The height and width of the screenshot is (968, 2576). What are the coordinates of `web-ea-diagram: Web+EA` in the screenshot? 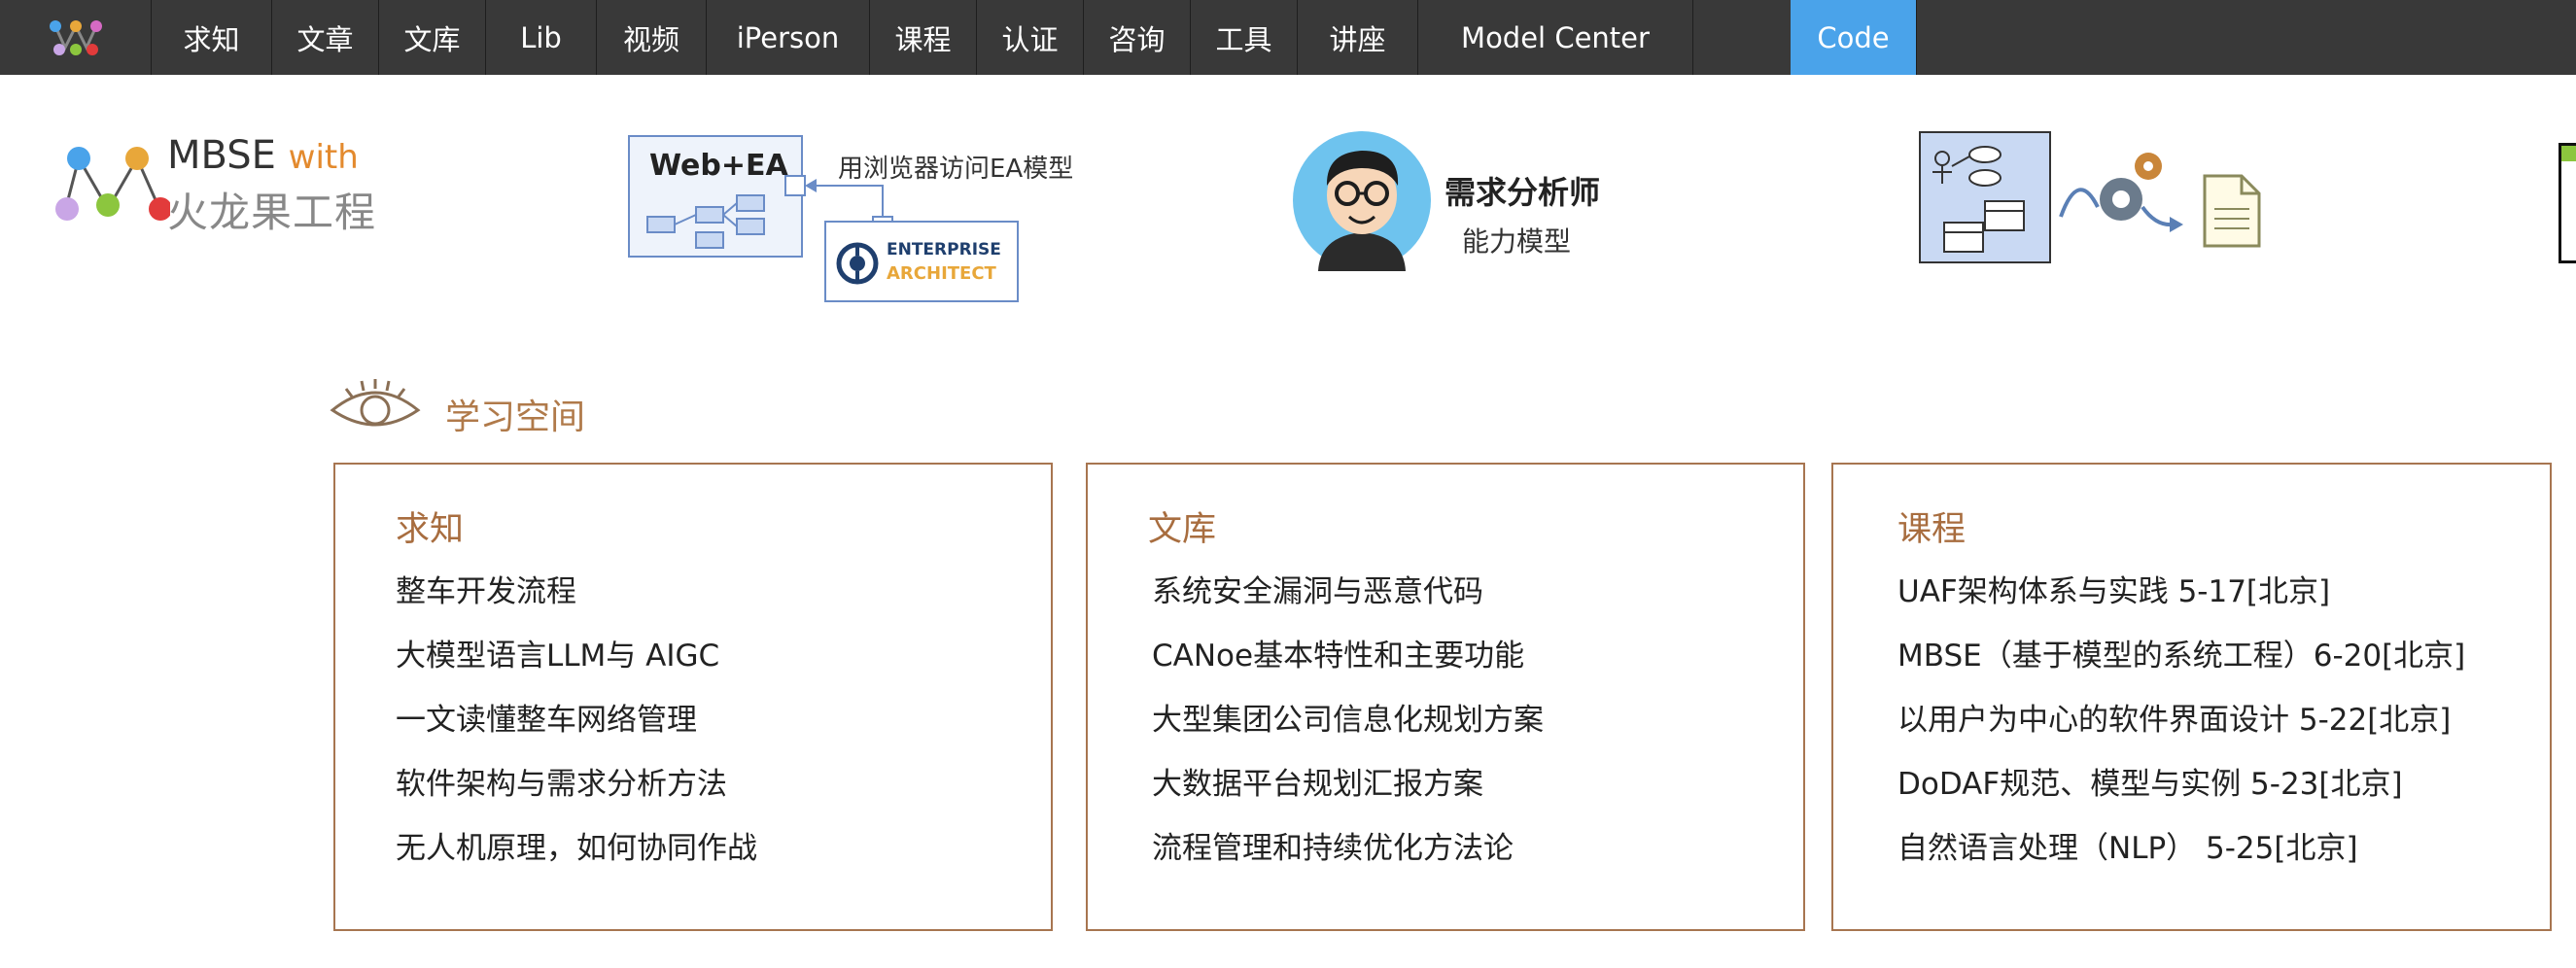 It's located at (715, 196).